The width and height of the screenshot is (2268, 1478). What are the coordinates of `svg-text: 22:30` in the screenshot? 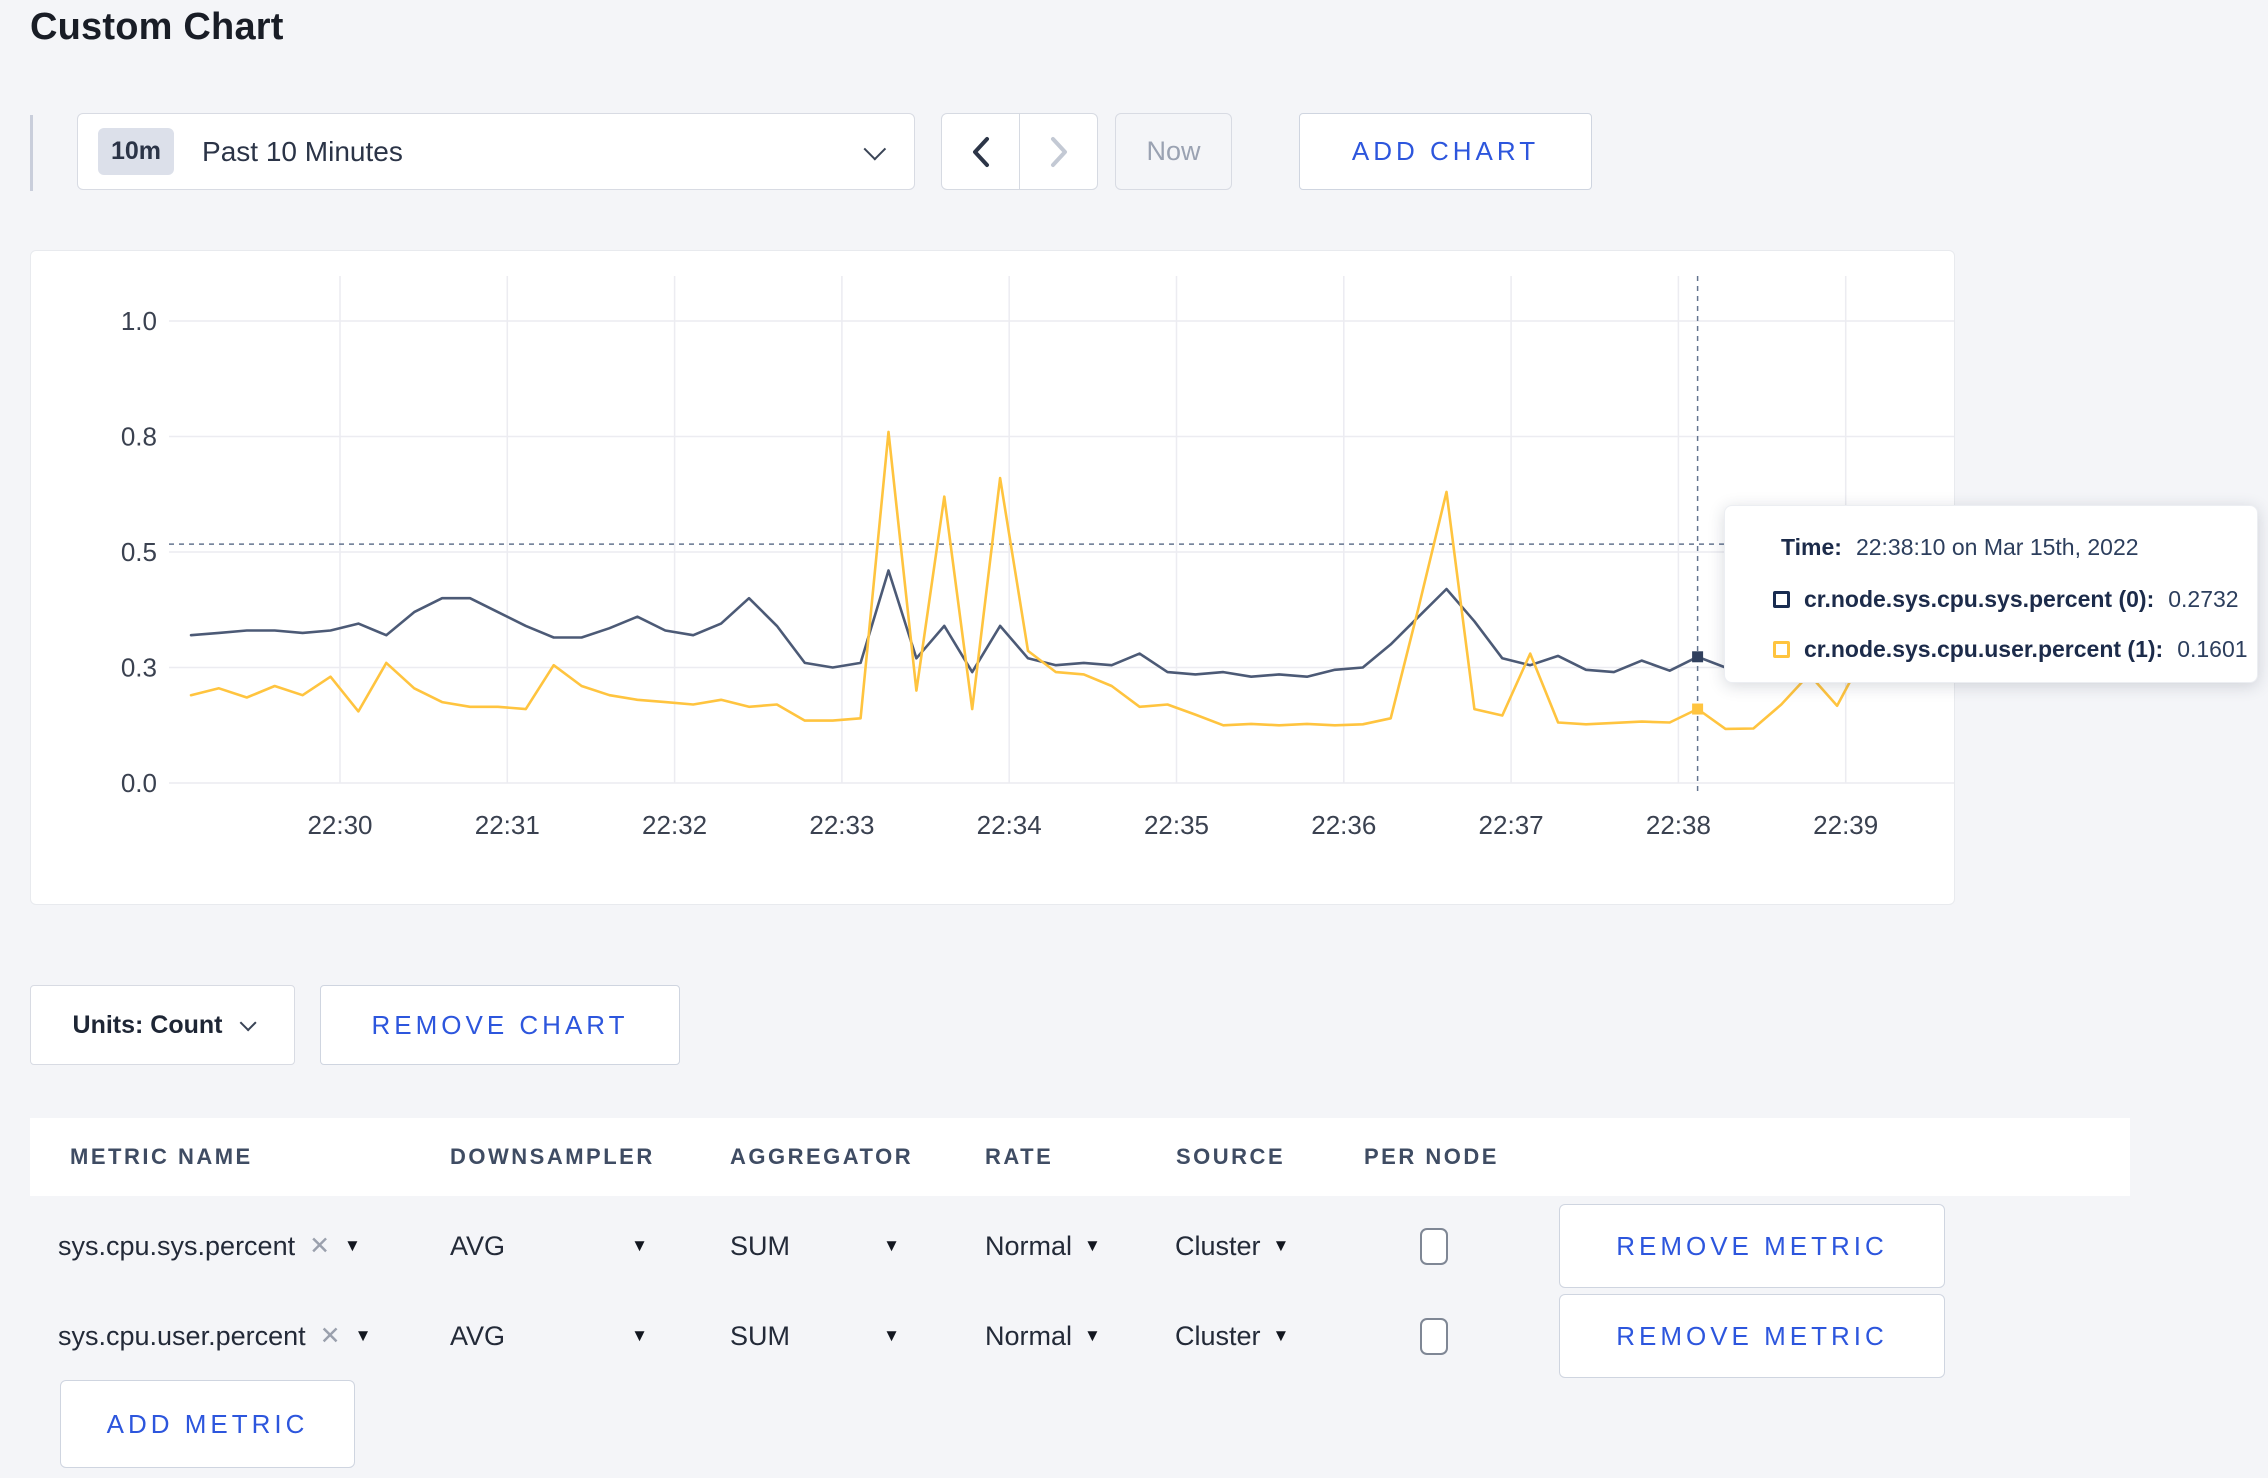 It's located at (339, 825).